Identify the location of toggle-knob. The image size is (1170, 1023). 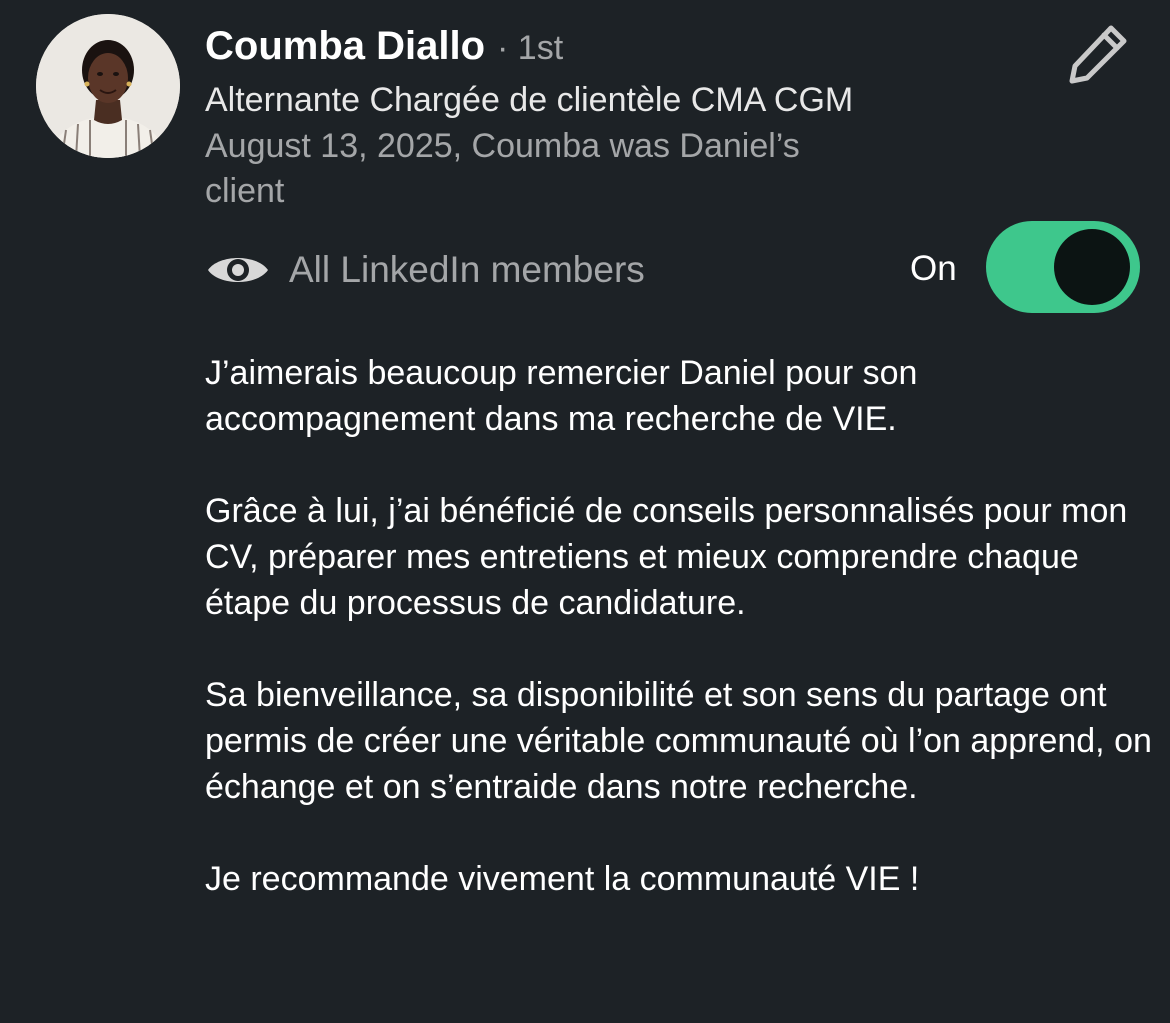
(1092, 267).